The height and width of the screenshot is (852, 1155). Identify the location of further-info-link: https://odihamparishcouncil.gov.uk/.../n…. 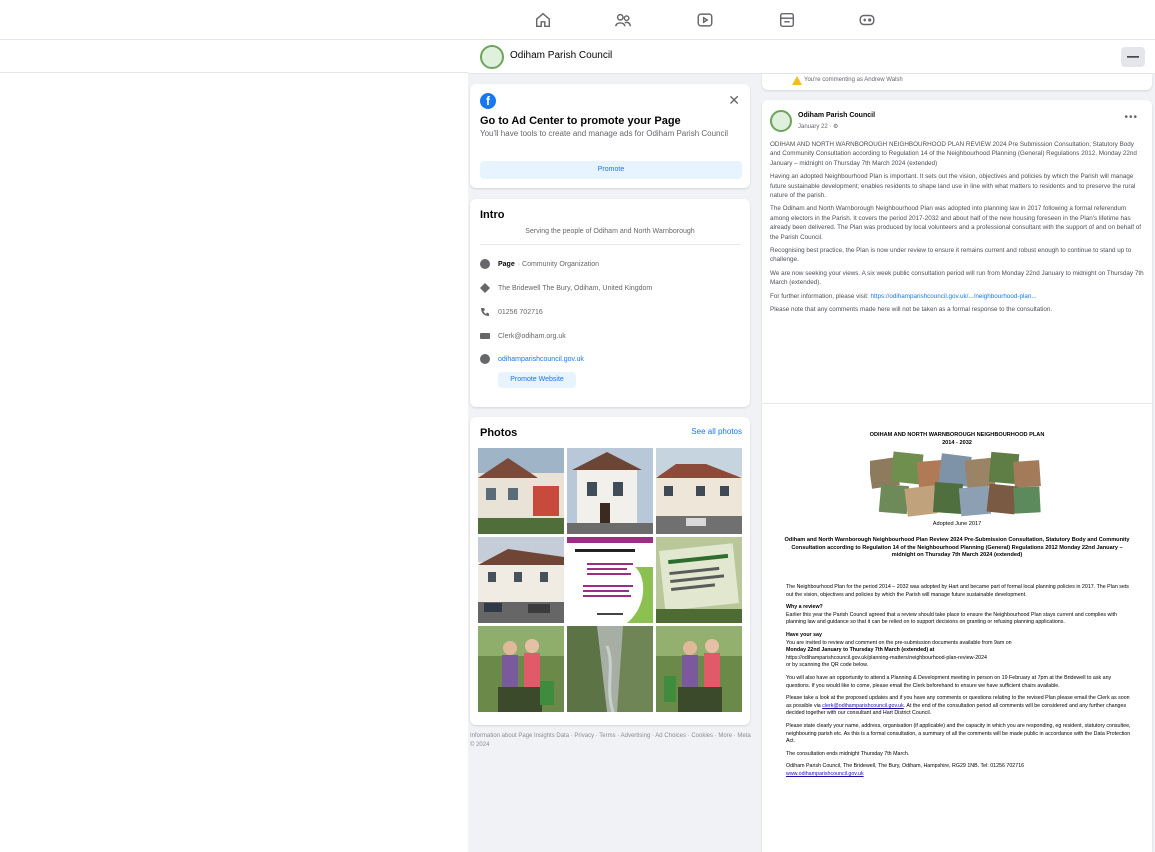
(953, 296).